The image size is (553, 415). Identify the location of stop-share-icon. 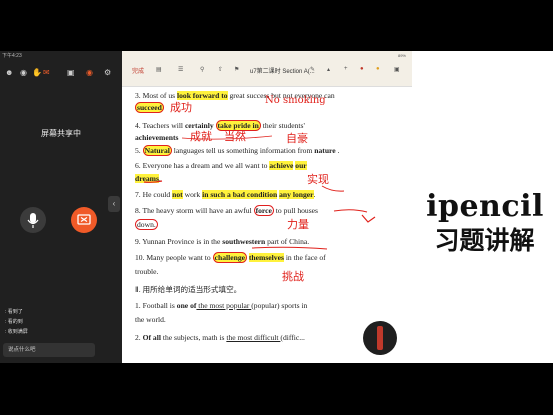
(84, 219).